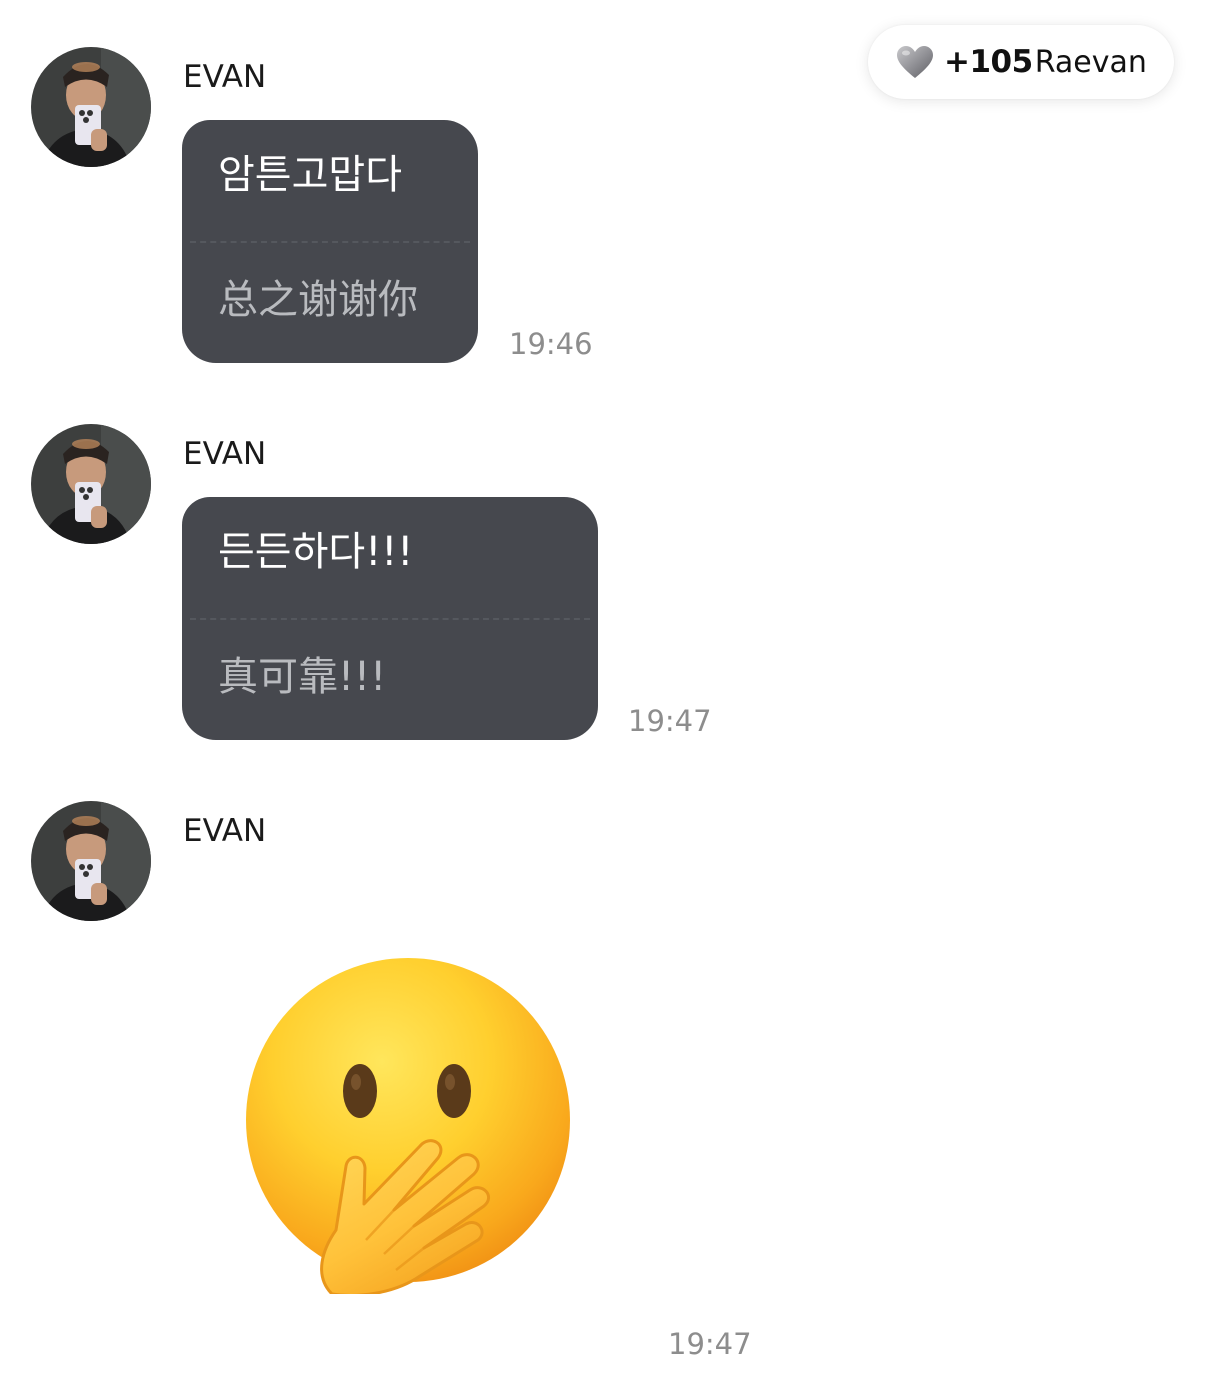 The width and height of the screenshot is (1206, 1382). What do you see at coordinates (302, 677) in the screenshot?
I see `message-translation-text: 真可靠!!!` at bounding box center [302, 677].